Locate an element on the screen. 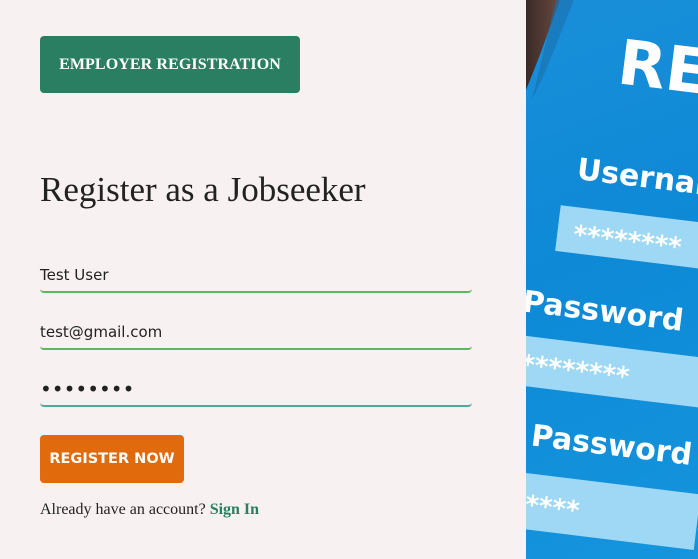  hero-confirm-label: - Password is located at coordinates (610, 444).